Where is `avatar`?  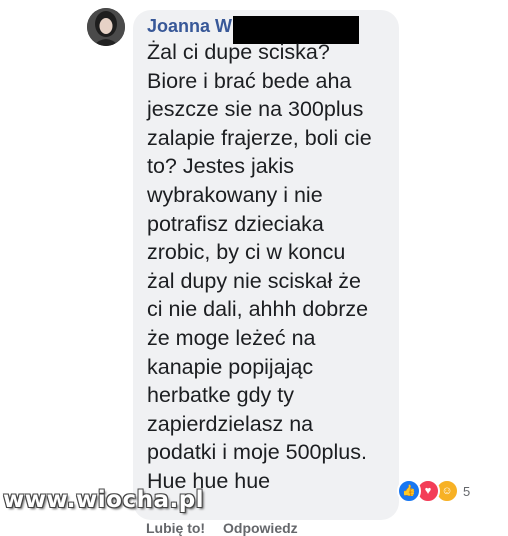
avatar is located at coordinates (106, 27).